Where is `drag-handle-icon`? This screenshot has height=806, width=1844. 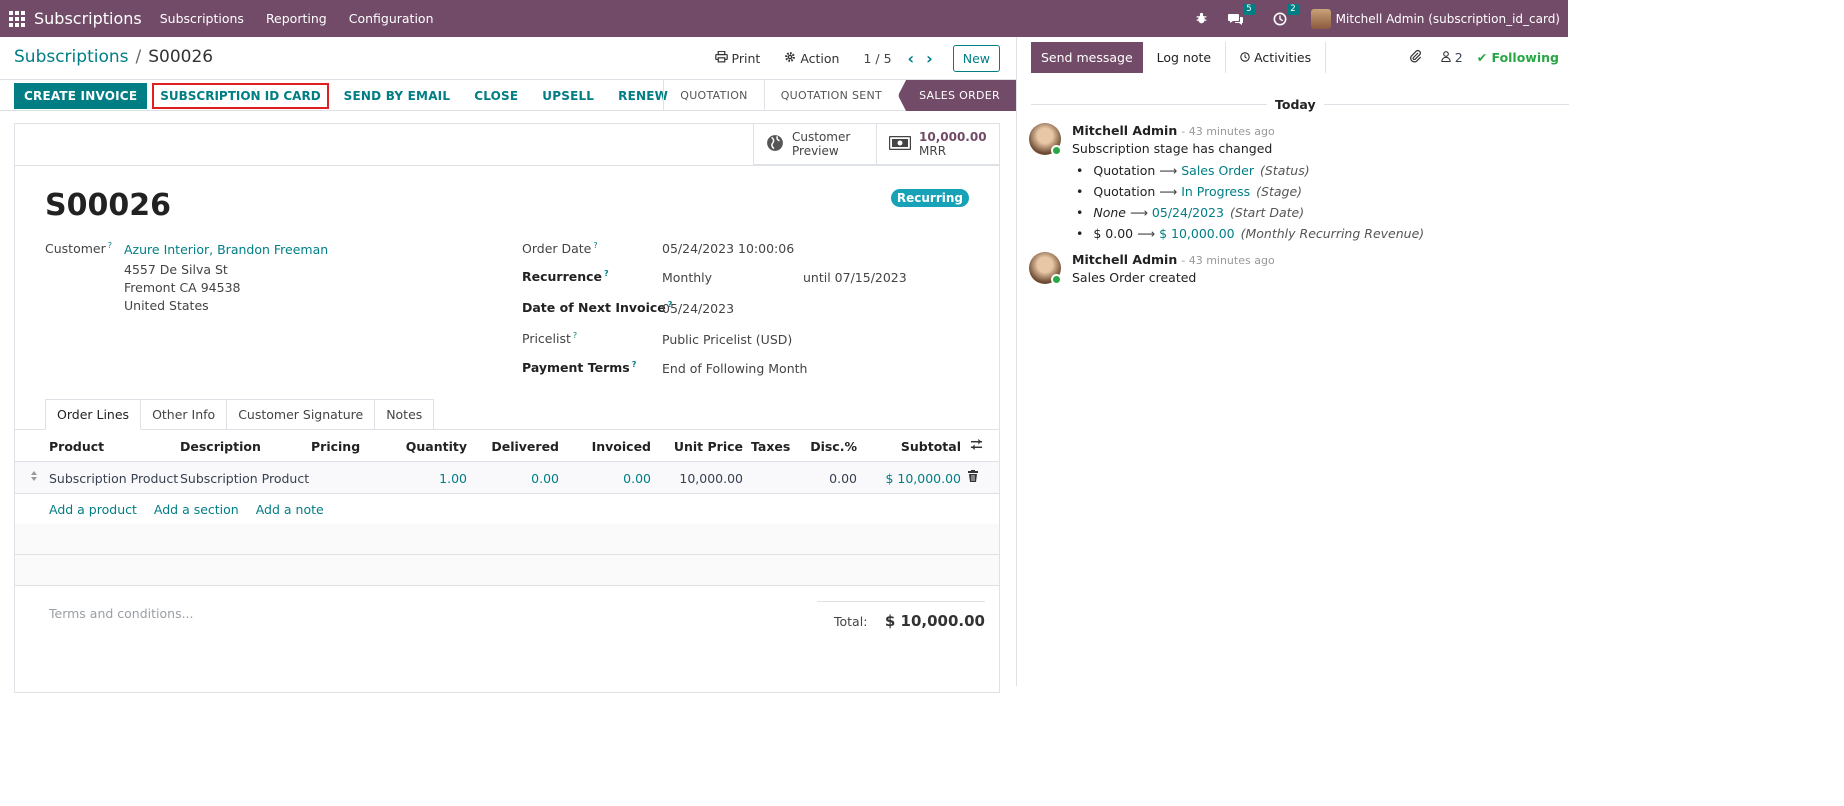 drag-handle-icon is located at coordinates (34, 477).